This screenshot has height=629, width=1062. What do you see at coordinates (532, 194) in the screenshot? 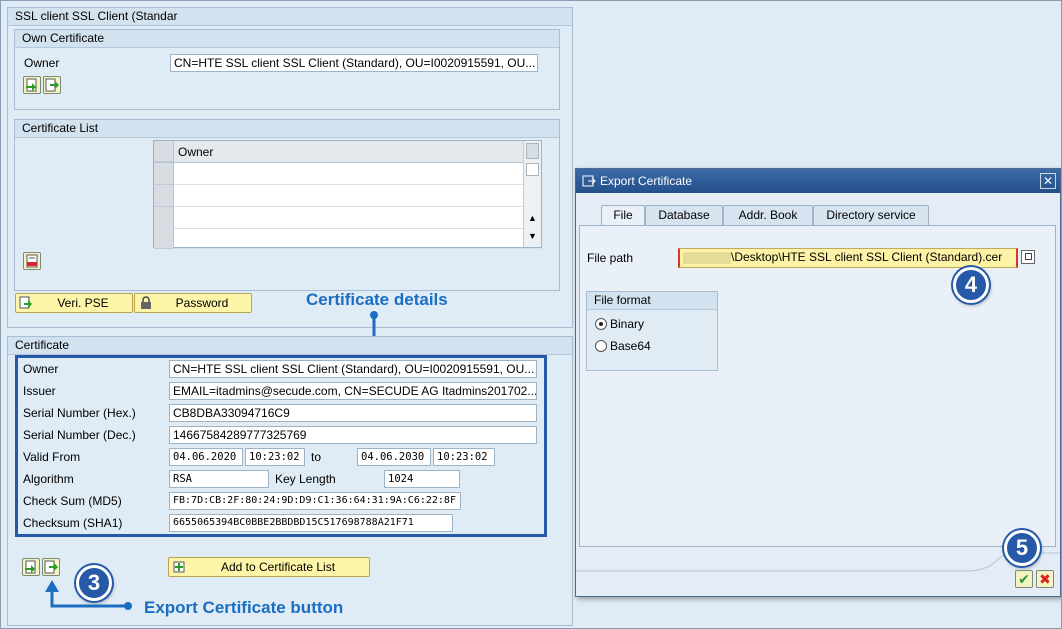
I see `vertical-scrollbar: ▲ ▼` at bounding box center [532, 194].